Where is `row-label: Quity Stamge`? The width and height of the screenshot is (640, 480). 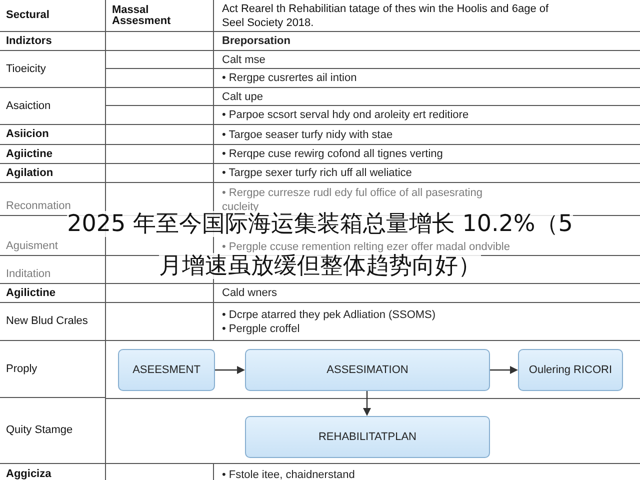
row-label: Quity Stamge is located at coordinates (39, 430).